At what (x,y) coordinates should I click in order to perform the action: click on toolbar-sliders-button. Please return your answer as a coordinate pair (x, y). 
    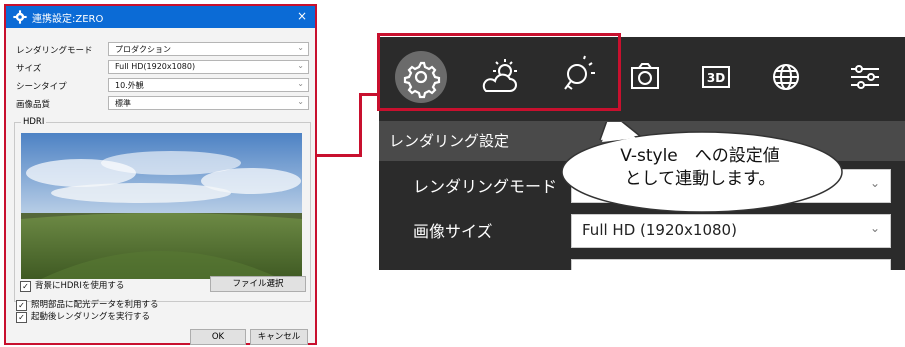
    Looking at the image, I should click on (865, 77).